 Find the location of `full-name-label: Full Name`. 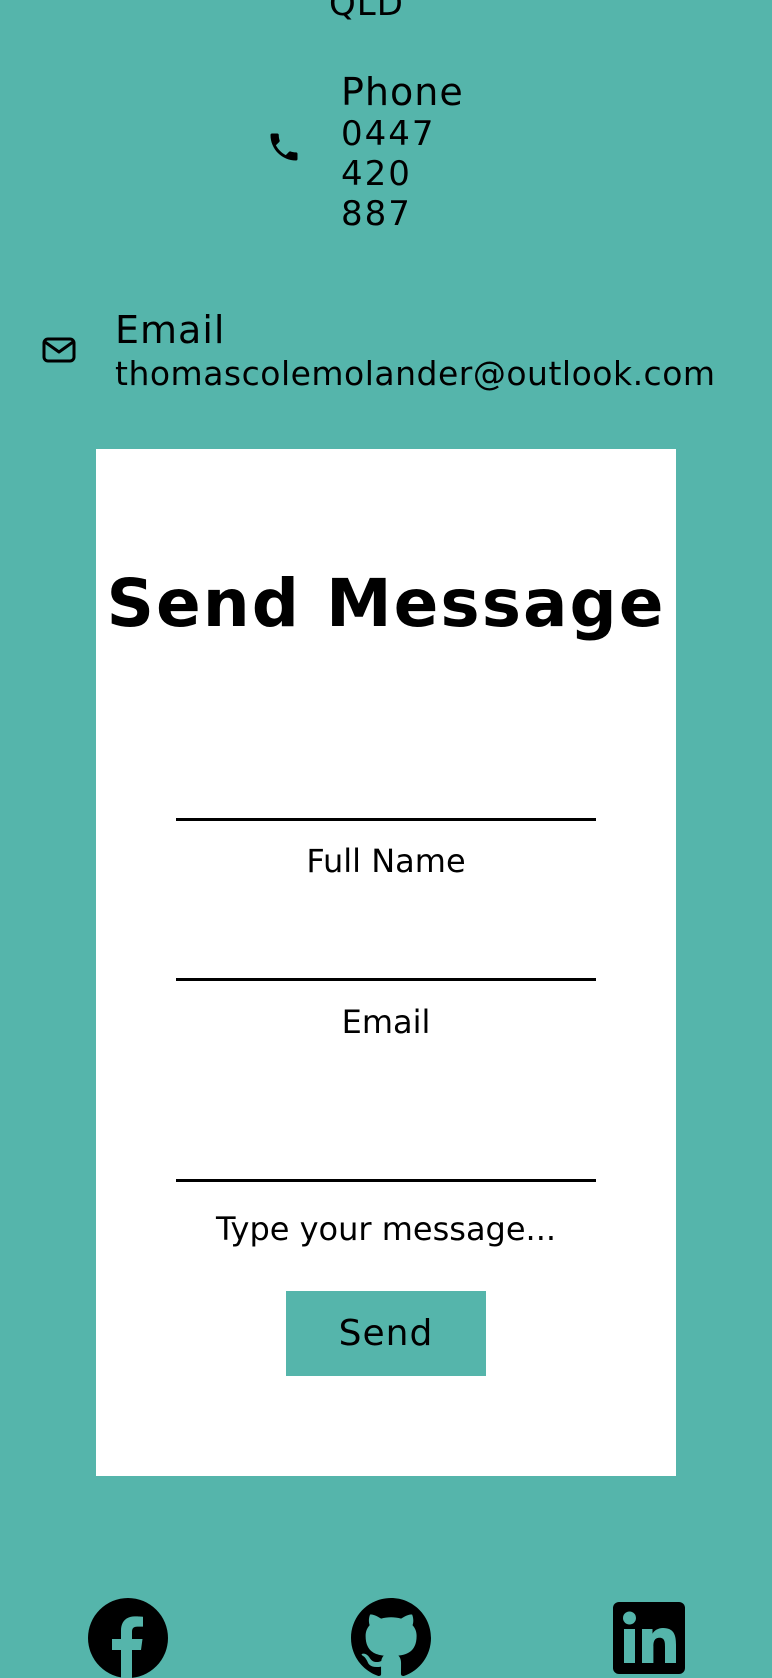

full-name-label: Full Name is located at coordinates (386, 861).